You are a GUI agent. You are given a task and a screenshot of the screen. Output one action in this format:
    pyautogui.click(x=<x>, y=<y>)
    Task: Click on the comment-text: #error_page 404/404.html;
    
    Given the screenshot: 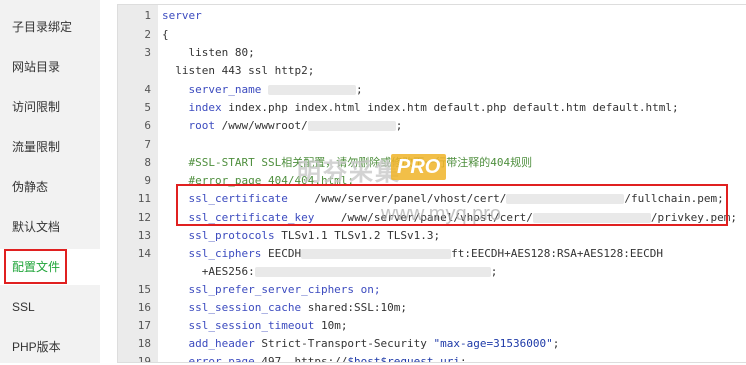 What is the action you would take?
    pyautogui.click(x=258, y=180)
    